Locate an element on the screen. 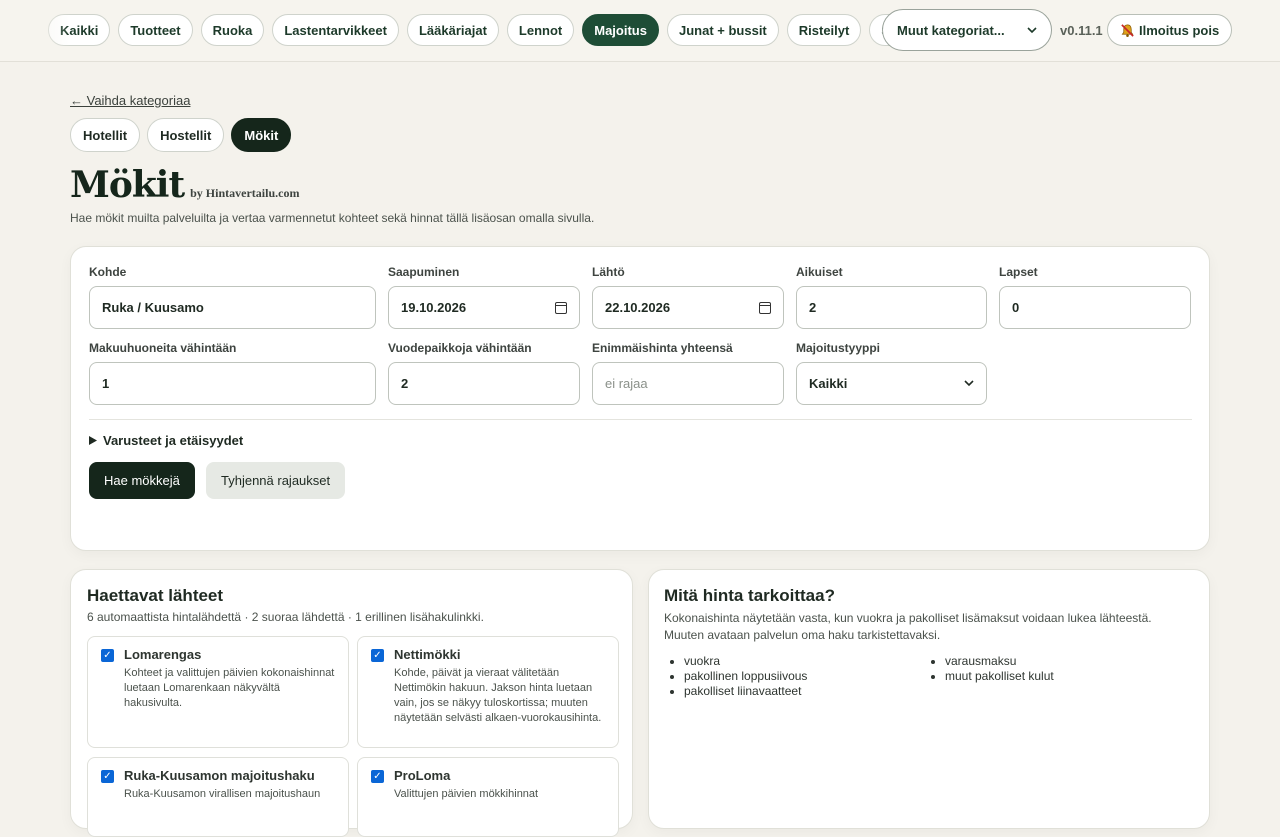  list-item: vuokra is located at coordinates (745, 661).